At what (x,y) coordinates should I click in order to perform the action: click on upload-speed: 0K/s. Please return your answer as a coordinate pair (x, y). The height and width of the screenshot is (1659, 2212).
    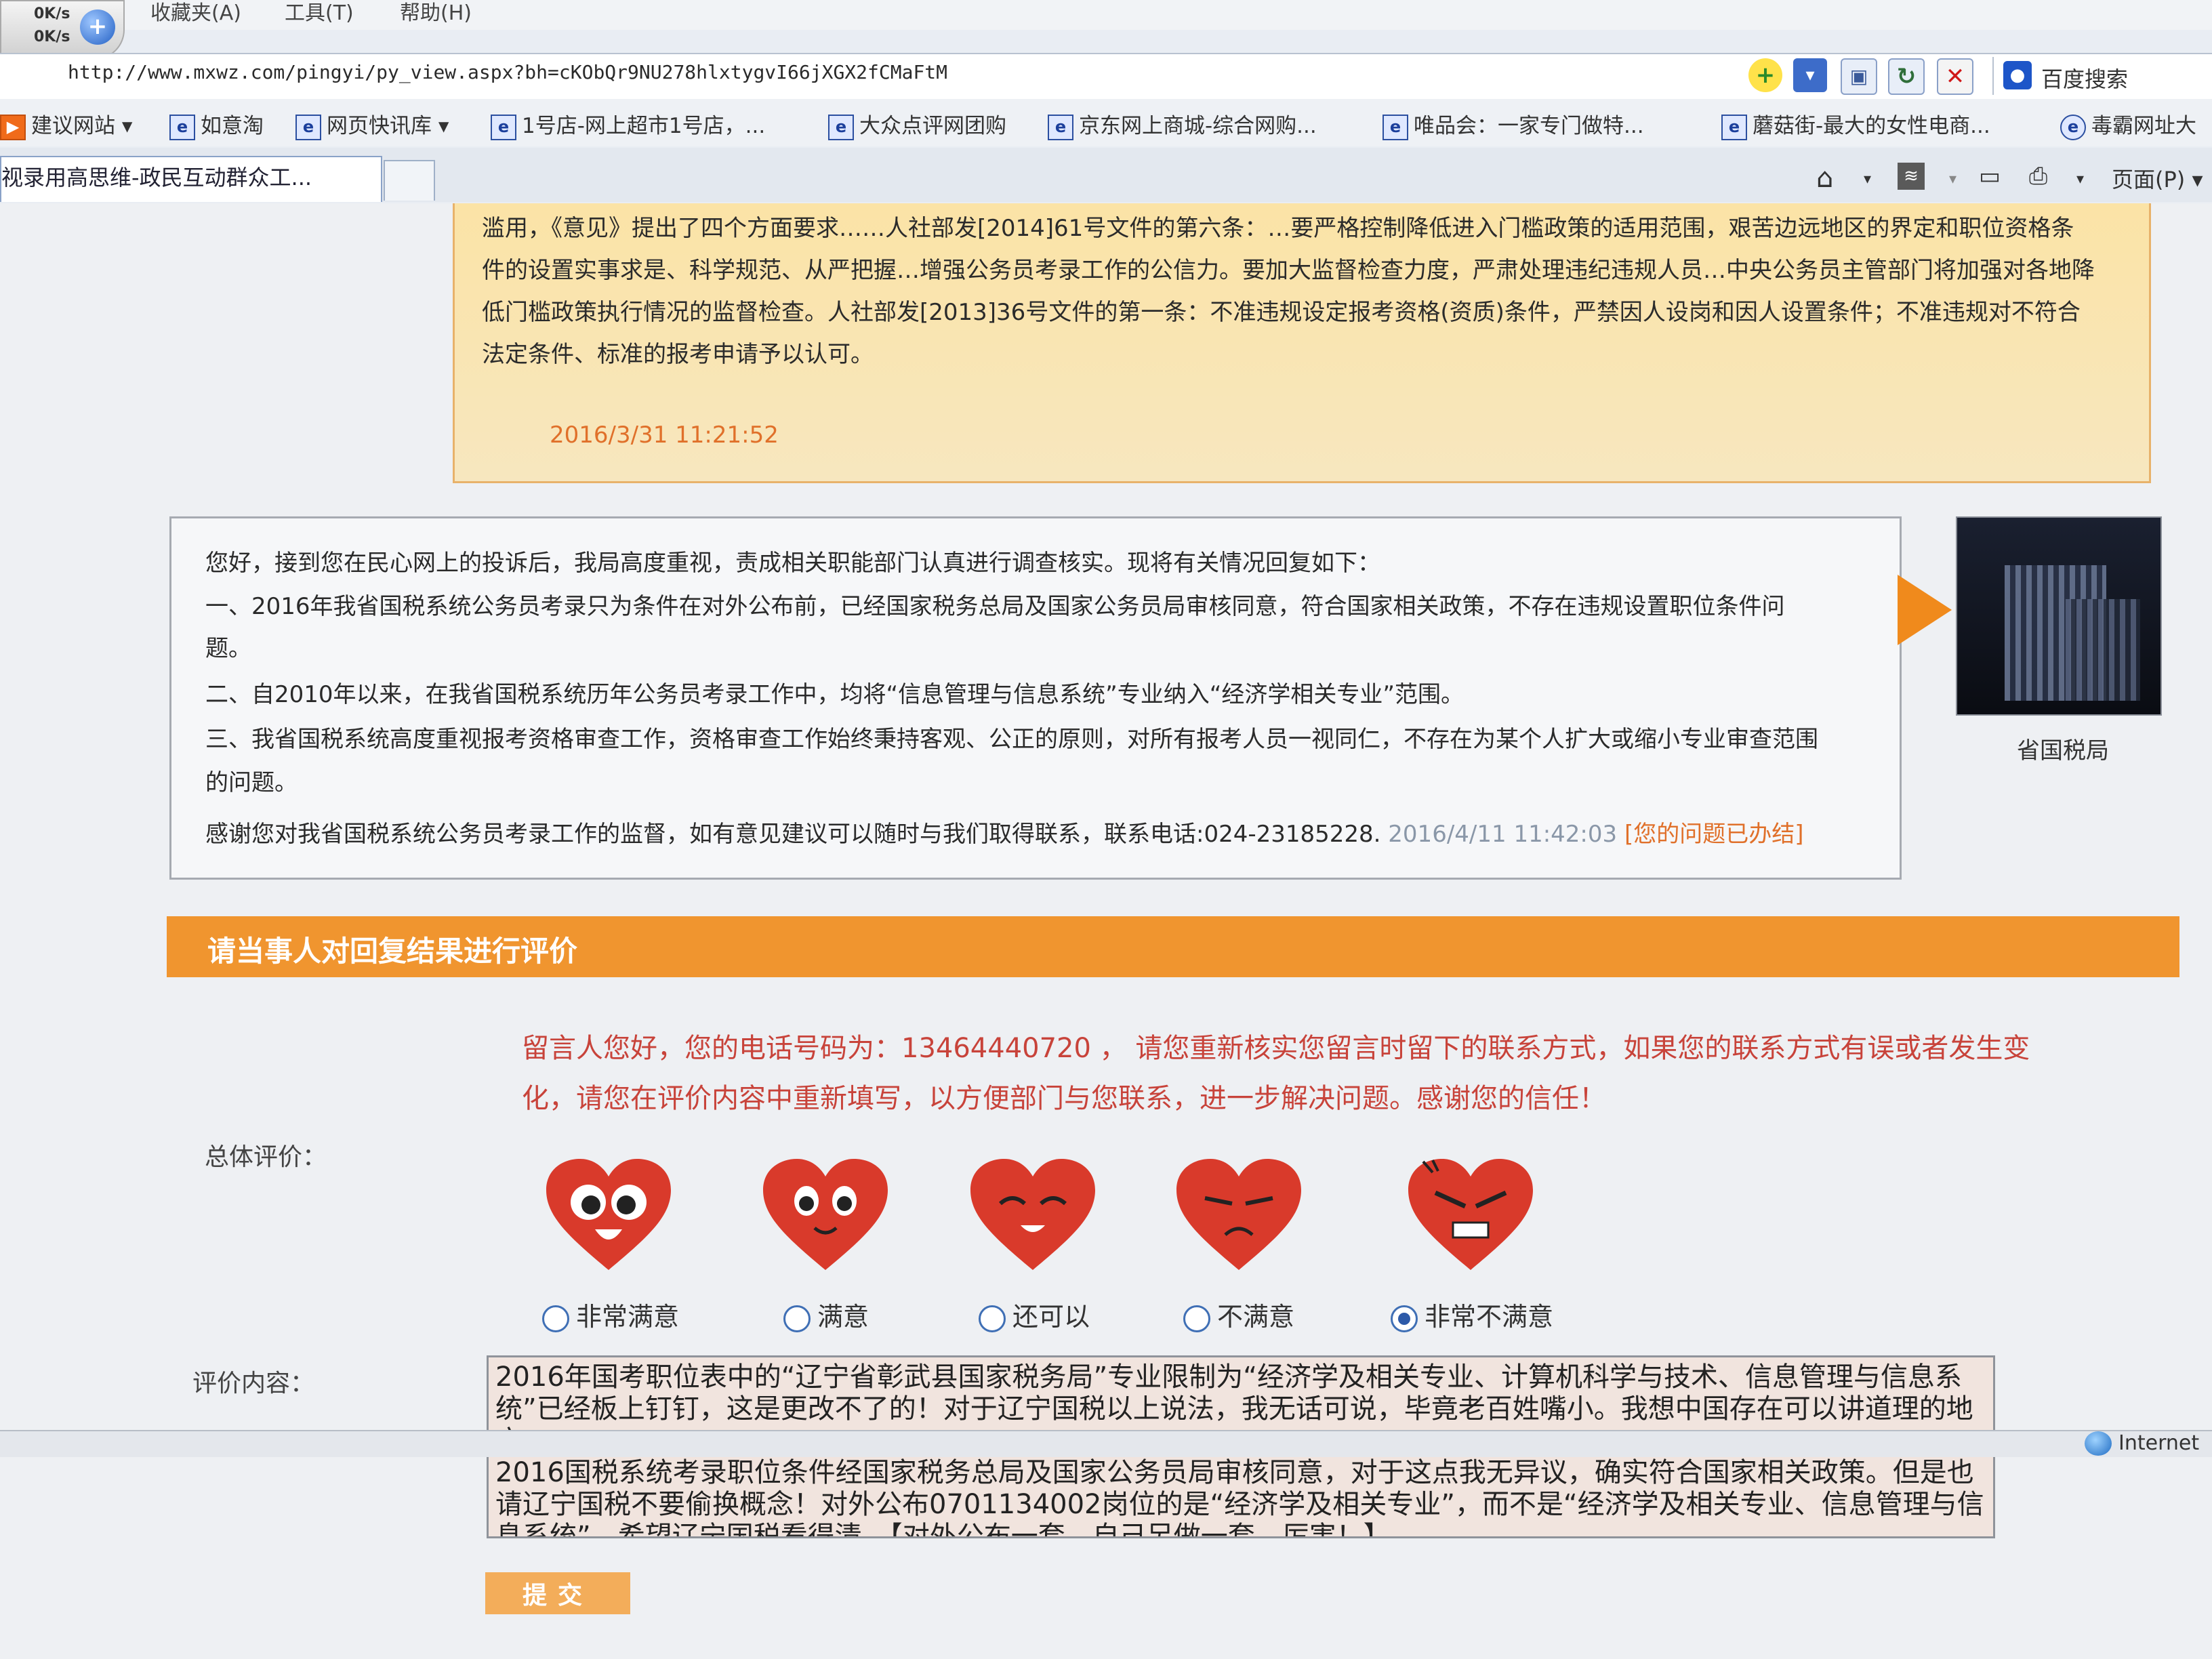
    Looking at the image, I should click on (52, 13).